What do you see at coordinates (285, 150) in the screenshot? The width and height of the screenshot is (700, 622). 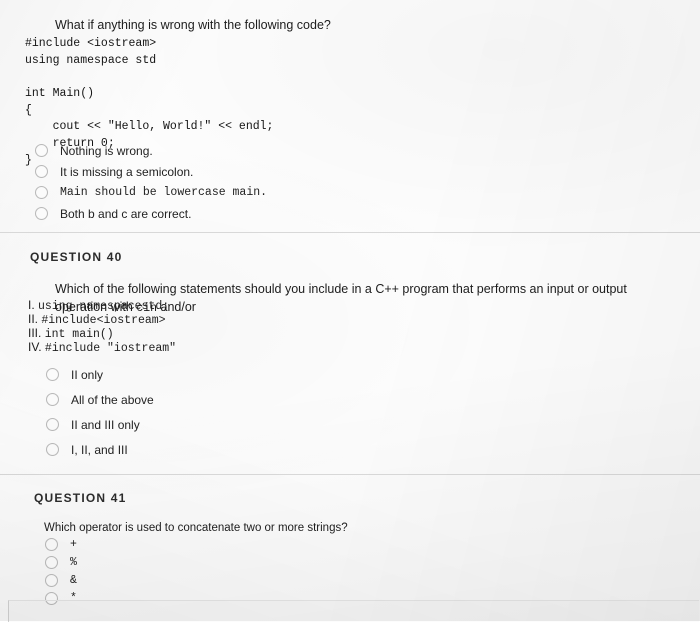 I see `choice-option: Nothing is wrong.` at bounding box center [285, 150].